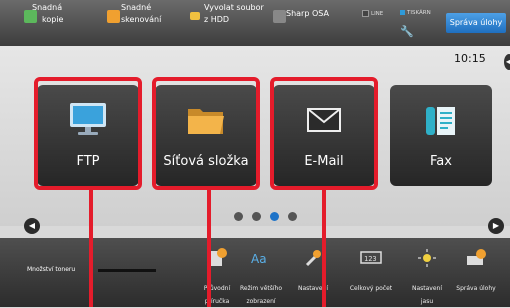 The image size is (510, 308). Describe the element at coordinates (88, 133) in the screenshot. I see `highlight-ftp` at that location.